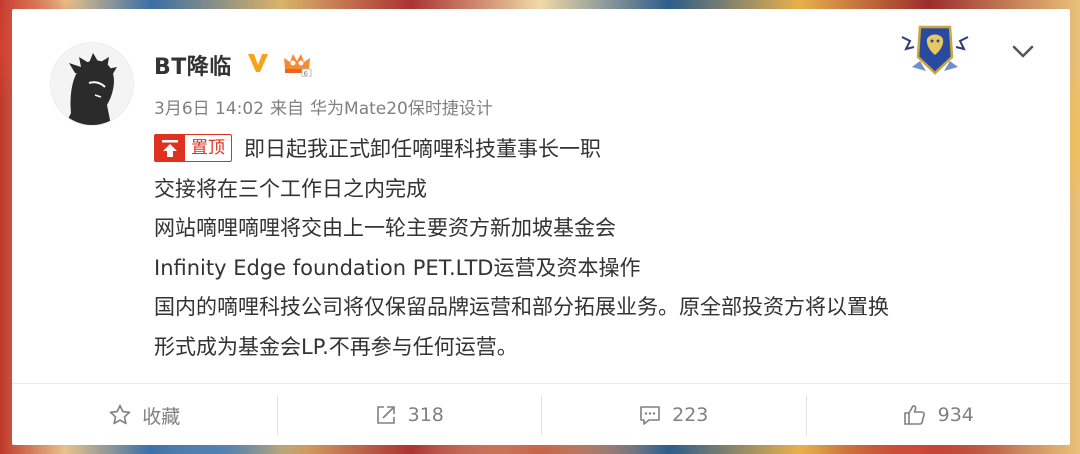 This screenshot has height=454, width=1080. Describe the element at coordinates (385, 415) in the screenshot. I see `share-arrow-icon` at that location.